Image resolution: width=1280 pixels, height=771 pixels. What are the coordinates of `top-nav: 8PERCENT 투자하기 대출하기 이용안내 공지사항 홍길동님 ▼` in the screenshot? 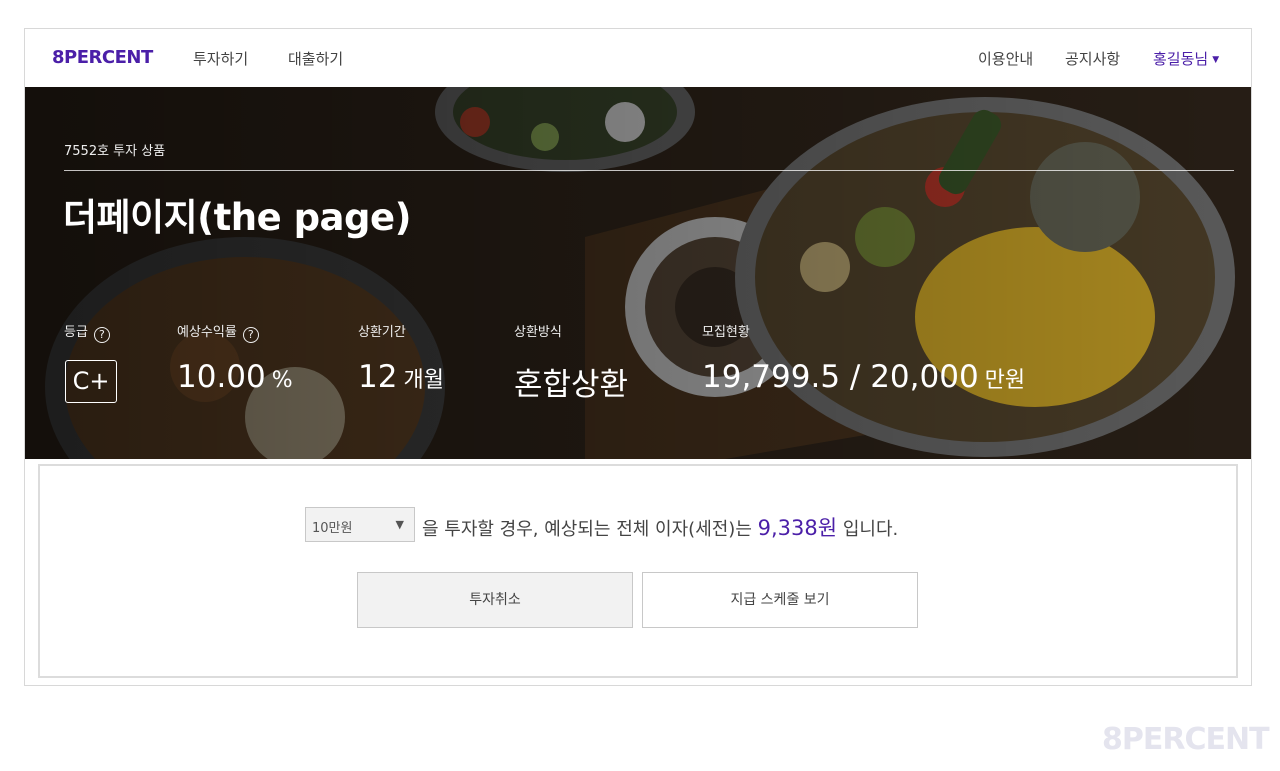 It's located at (638, 58).